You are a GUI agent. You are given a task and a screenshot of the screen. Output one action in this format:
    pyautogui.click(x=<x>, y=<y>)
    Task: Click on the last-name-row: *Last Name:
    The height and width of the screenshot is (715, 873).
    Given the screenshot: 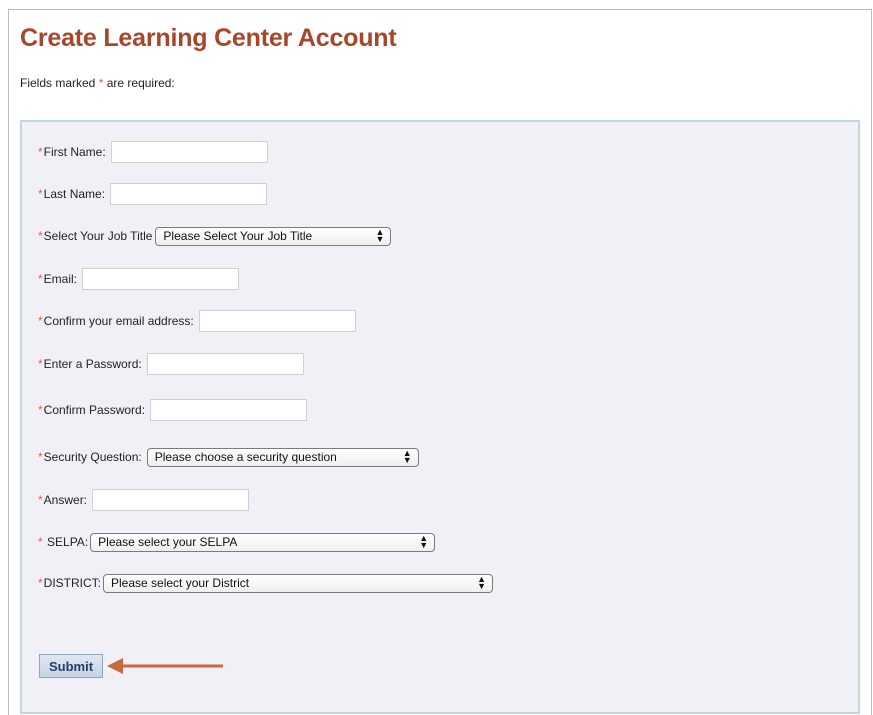 What is the action you would take?
    pyautogui.click(x=153, y=194)
    